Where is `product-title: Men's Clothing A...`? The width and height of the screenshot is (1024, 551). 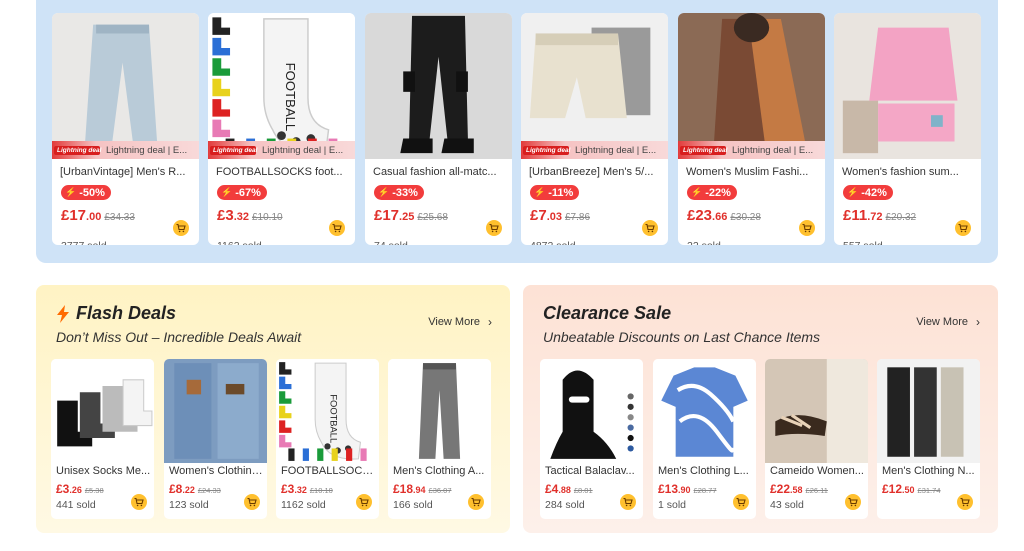
product-title: Men's Clothing A... is located at coordinates (440, 471).